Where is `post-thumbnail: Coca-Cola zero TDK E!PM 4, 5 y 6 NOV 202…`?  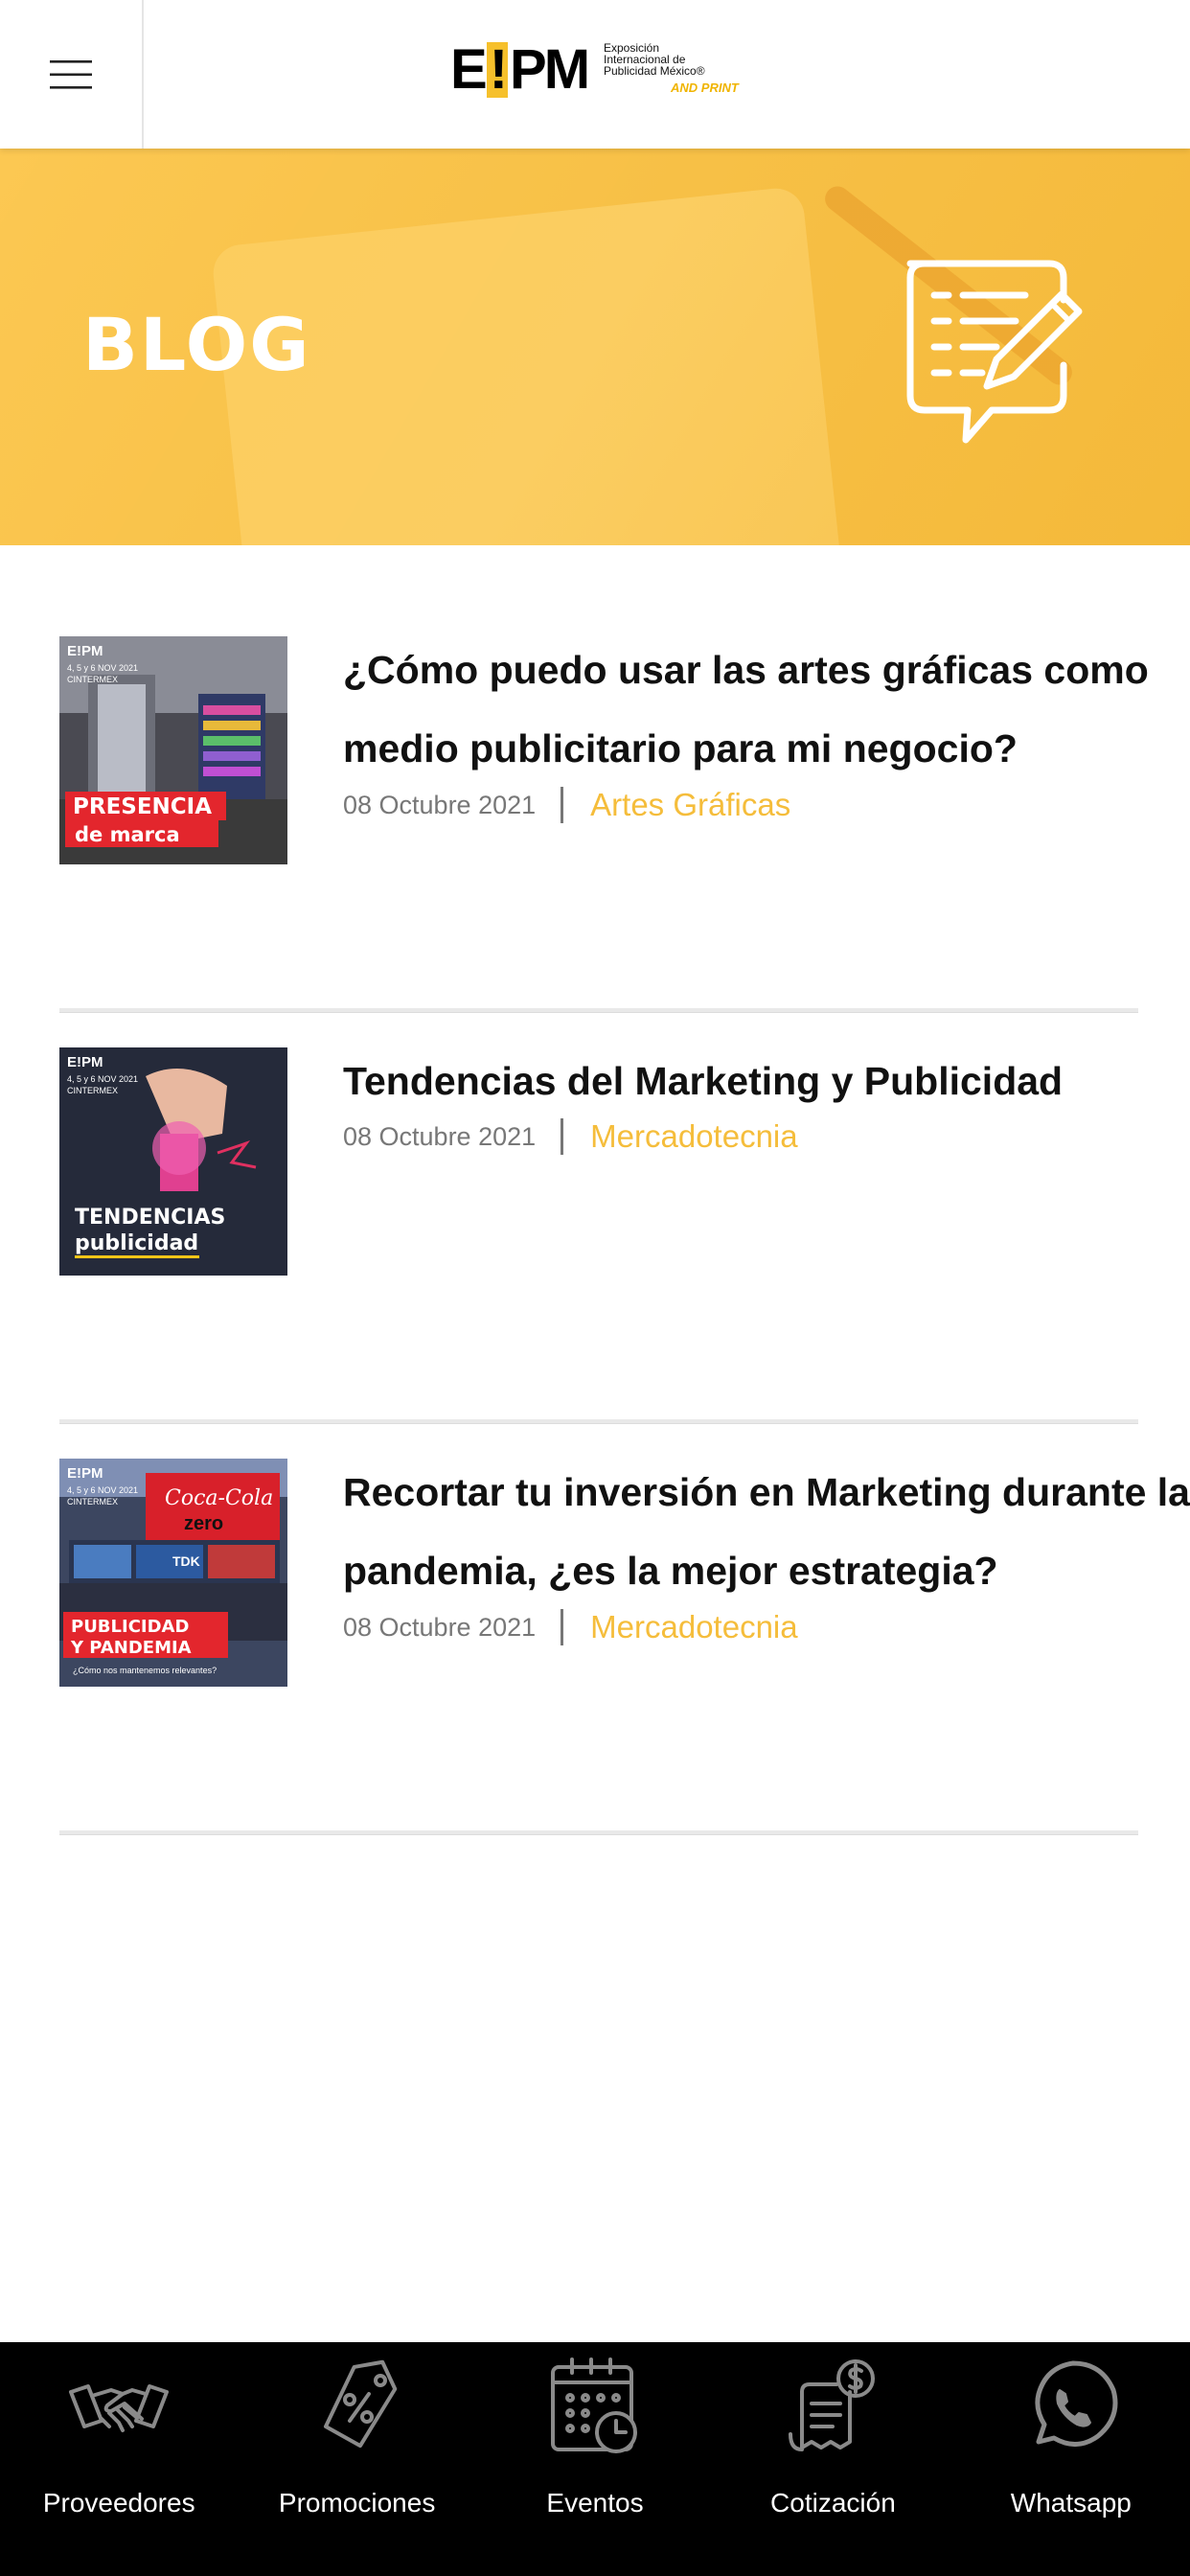
post-thumbnail: Coca-Cola zero TDK E!PM 4, 5 y 6 NOV 202… is located at coordinates (173, 1573).